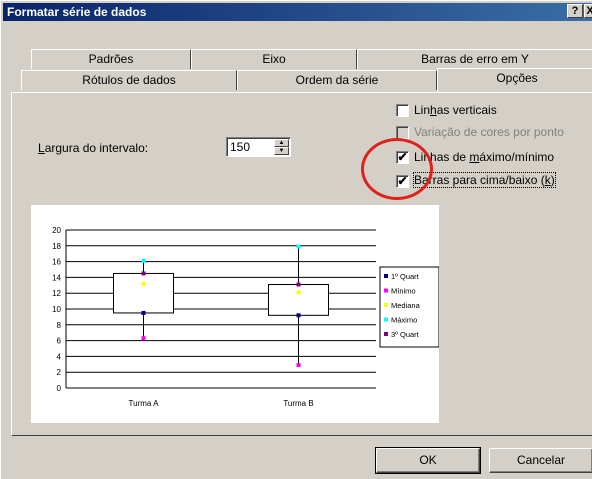 The width and height of the screenshot is (592, 479). What do you see at coordinates (489, 132) in the screenshot?
I see `label-variacao-cores: Variação de cores por ponto` at bounding box center [489, 132].